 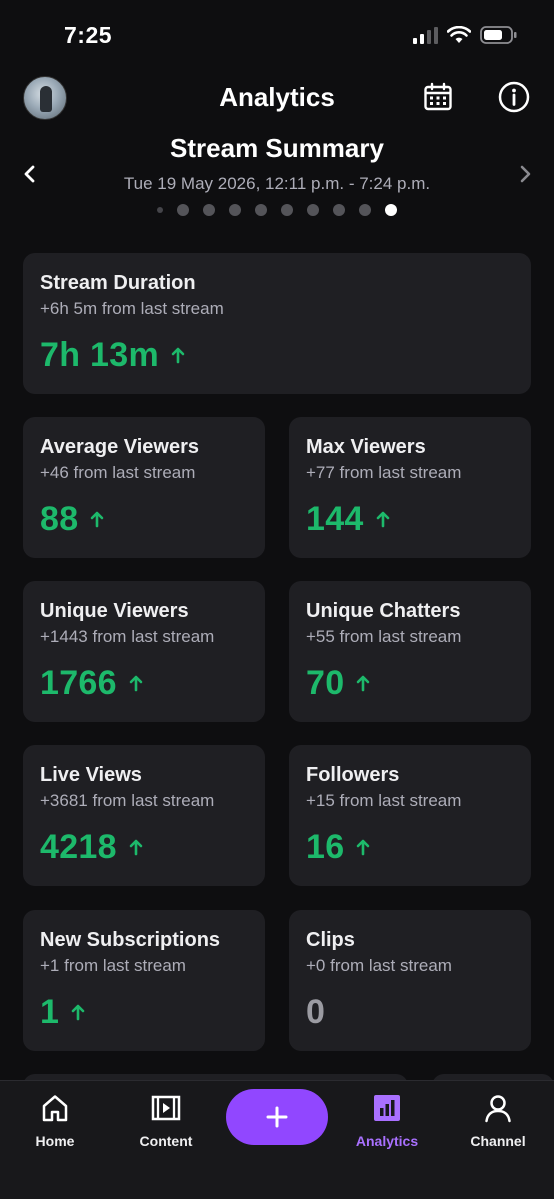 I want to click on card-value: 0, so click(x=316, y=1012).